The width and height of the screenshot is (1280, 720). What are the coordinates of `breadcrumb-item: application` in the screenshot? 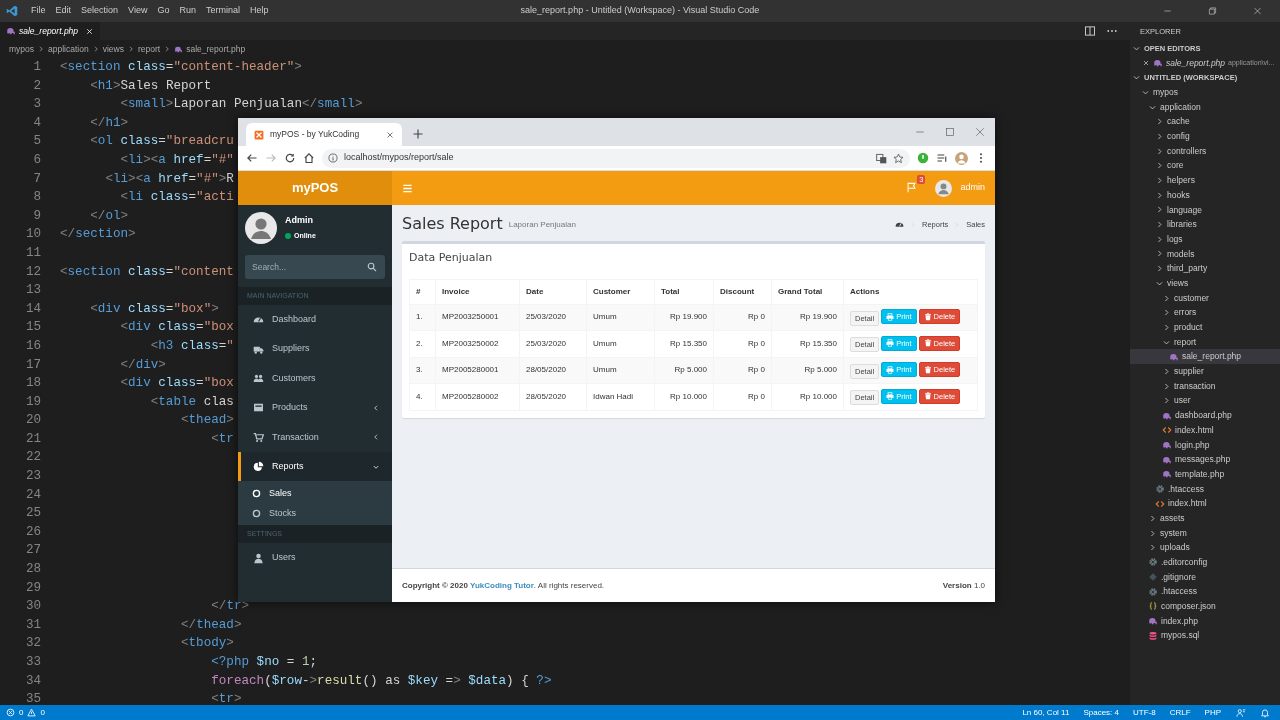 It's located at (68, 49).